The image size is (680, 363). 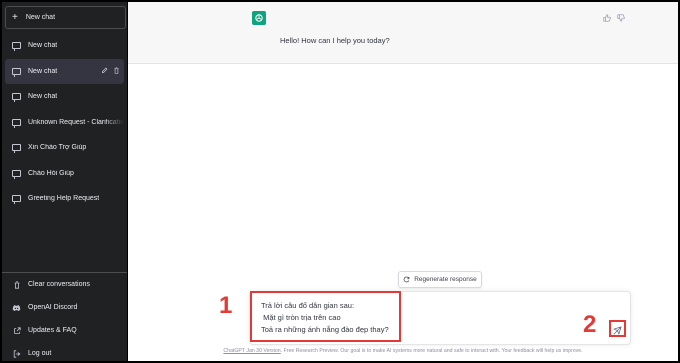 What do you see at coordinates (403, 33) in the screenshot?
I see `assistant-message-row: Hello! How can I help you today?` at bounding box center [403, 33].